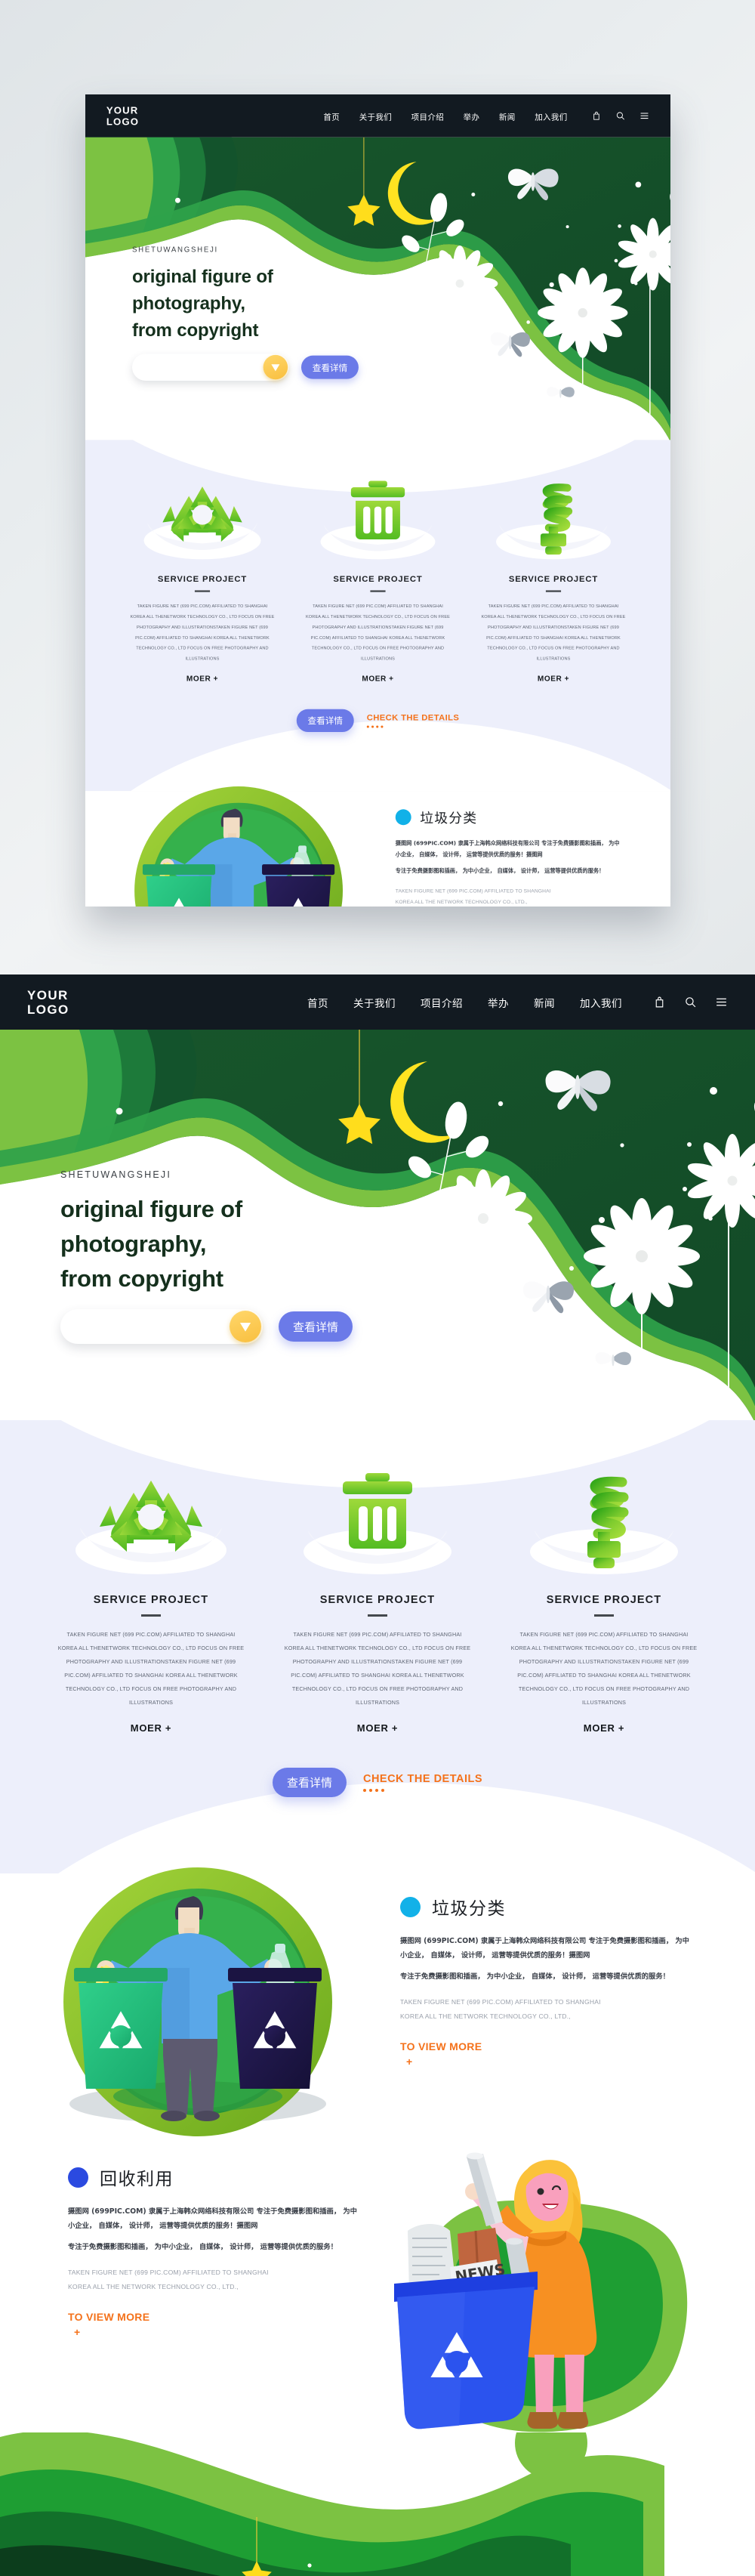  Describe the element at coordinates (141, 1278) in the screenshot. I see `hero-headline-line-2: from copyright` at that location.